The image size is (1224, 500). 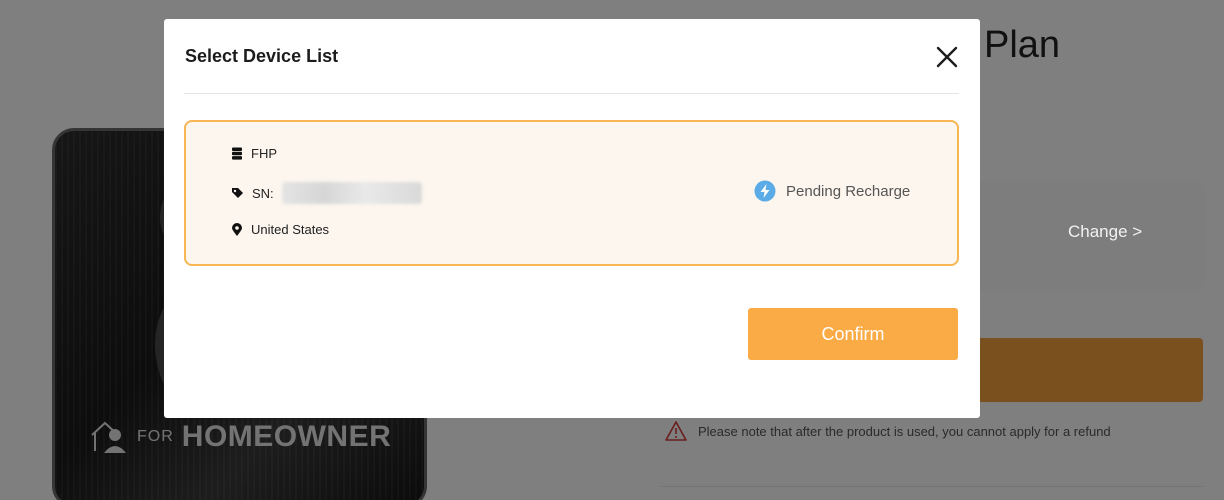 I want to click on confirm-button: Confirm, so click(x=853, y=334).